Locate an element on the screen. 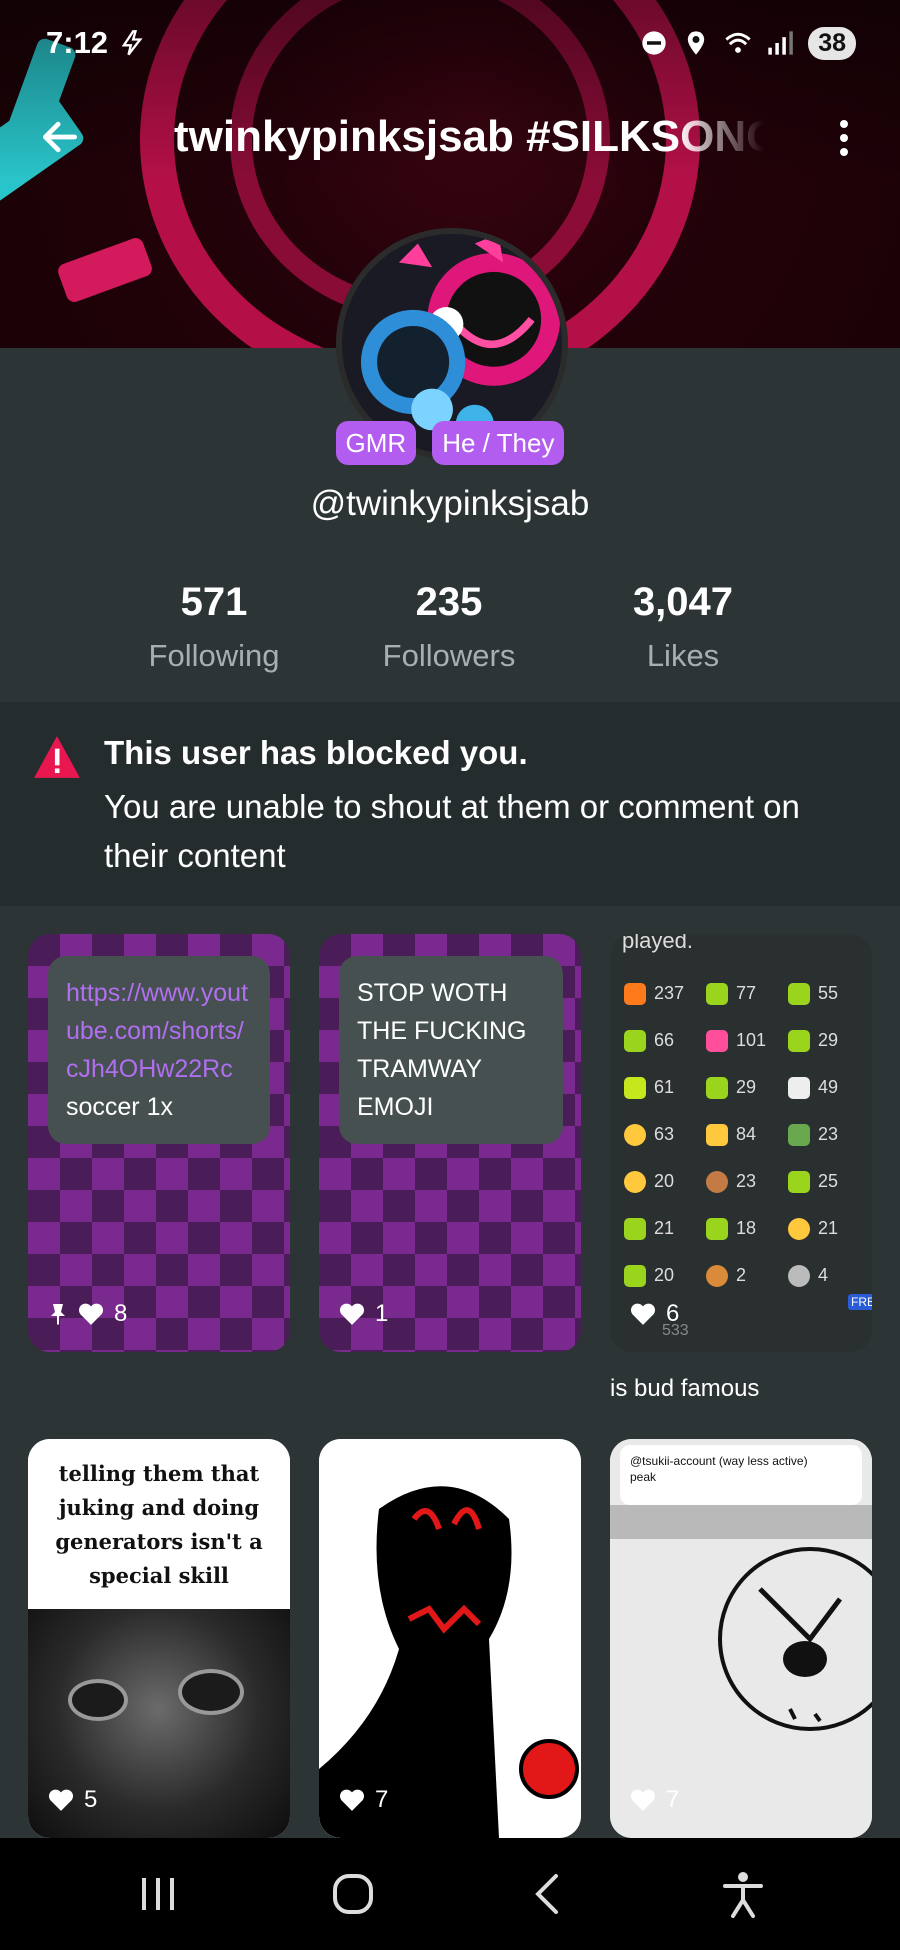  post-card: 7 is located at coordinates (450, 1638).